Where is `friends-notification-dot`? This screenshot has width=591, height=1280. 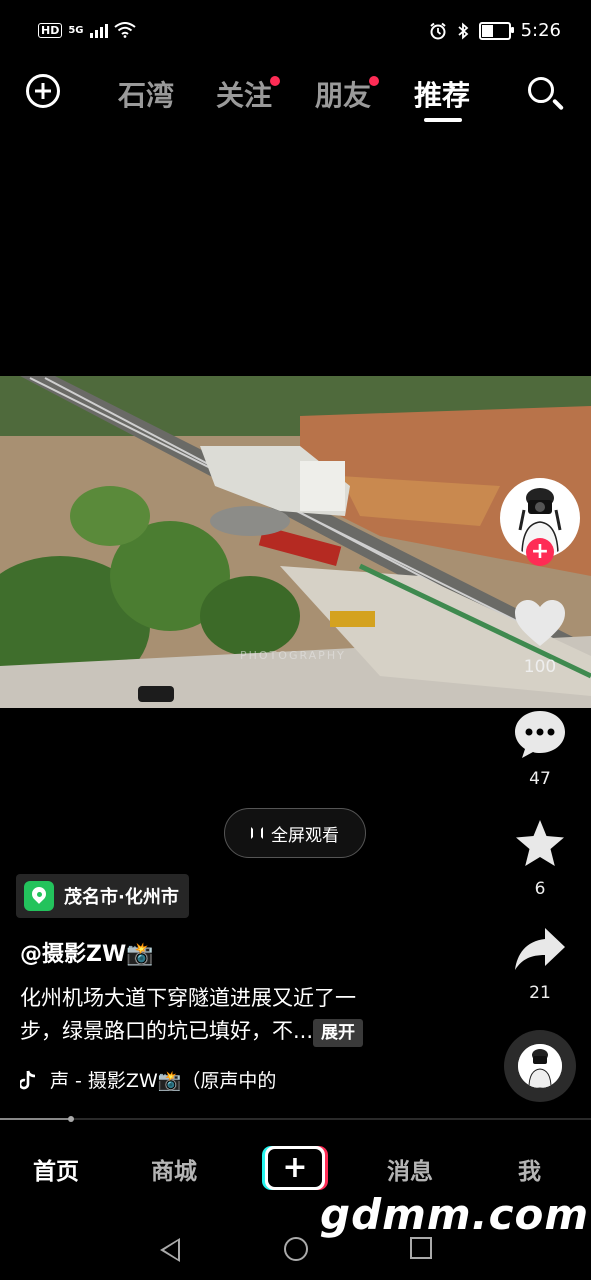 friends-notification-dot is located at coordinates (374, 81).